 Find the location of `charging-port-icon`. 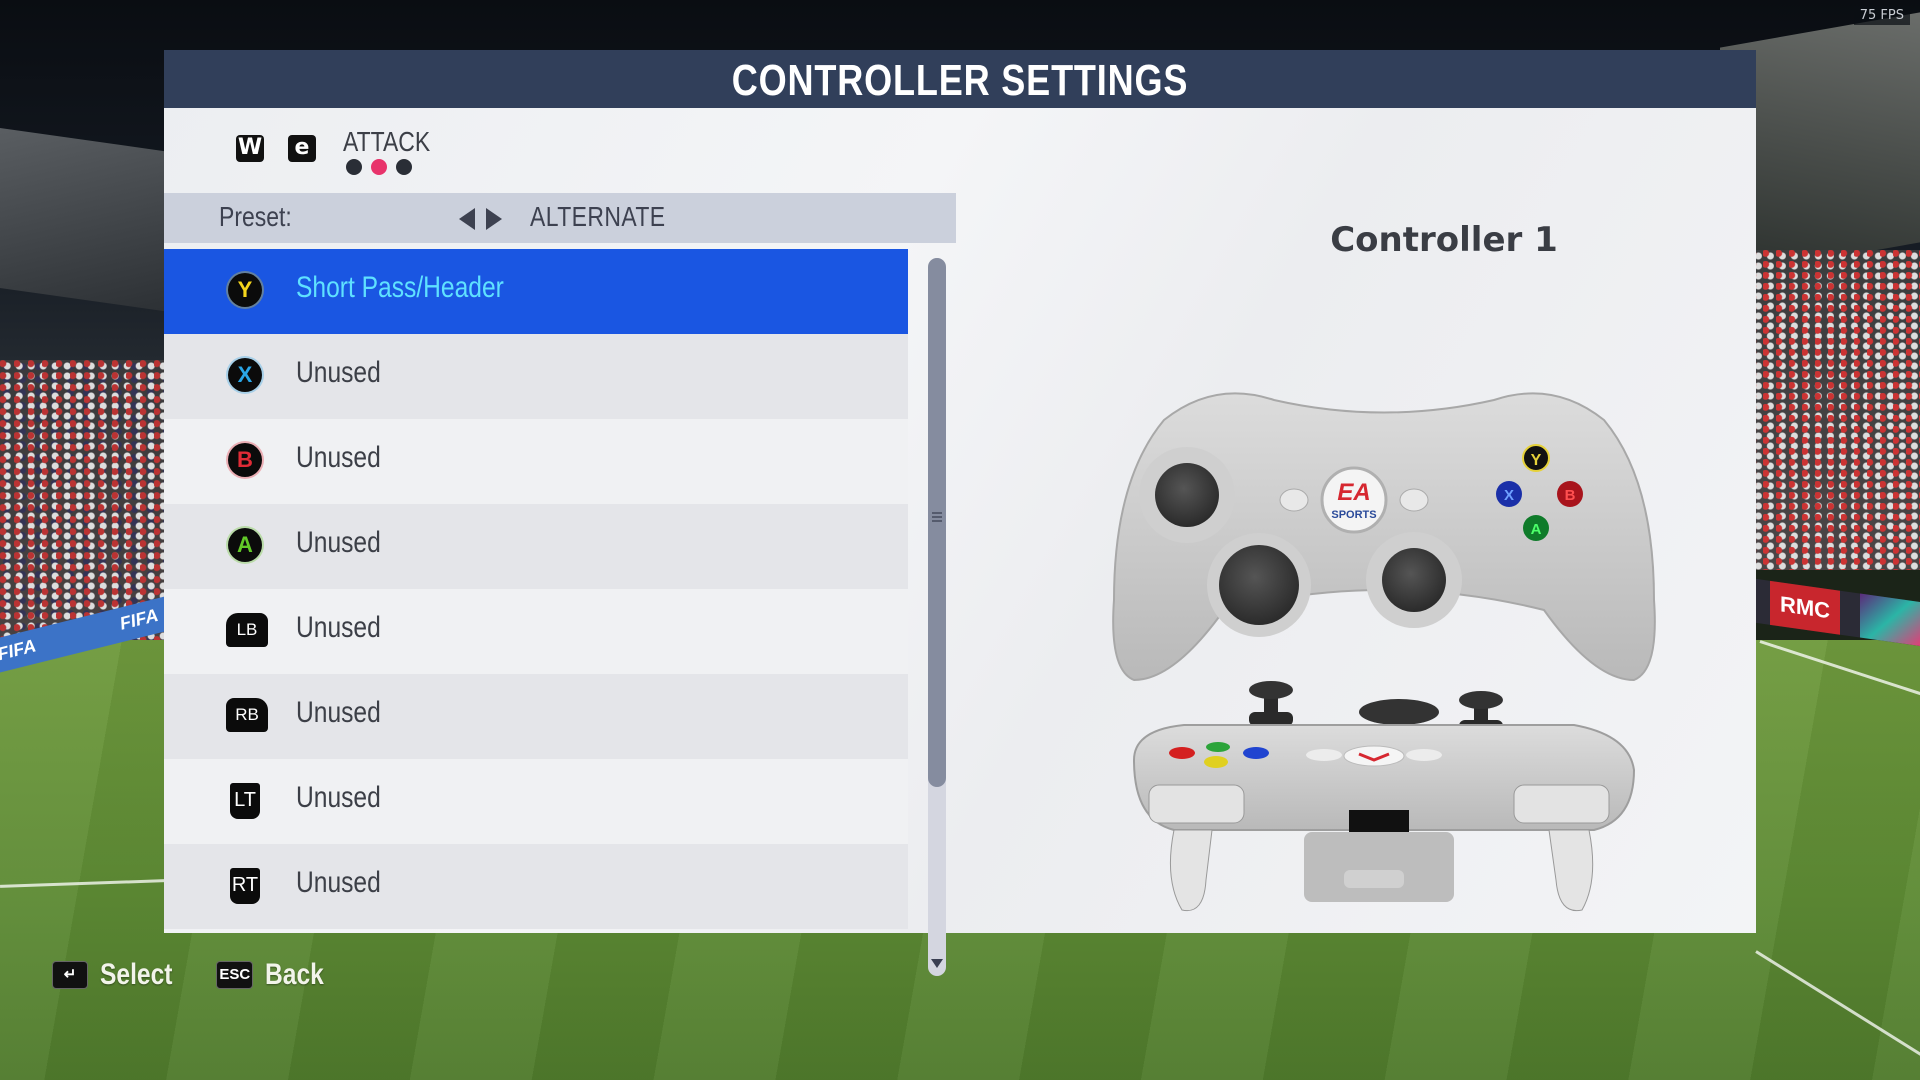

charging-port-icon is located at coordinates (1379, 821).